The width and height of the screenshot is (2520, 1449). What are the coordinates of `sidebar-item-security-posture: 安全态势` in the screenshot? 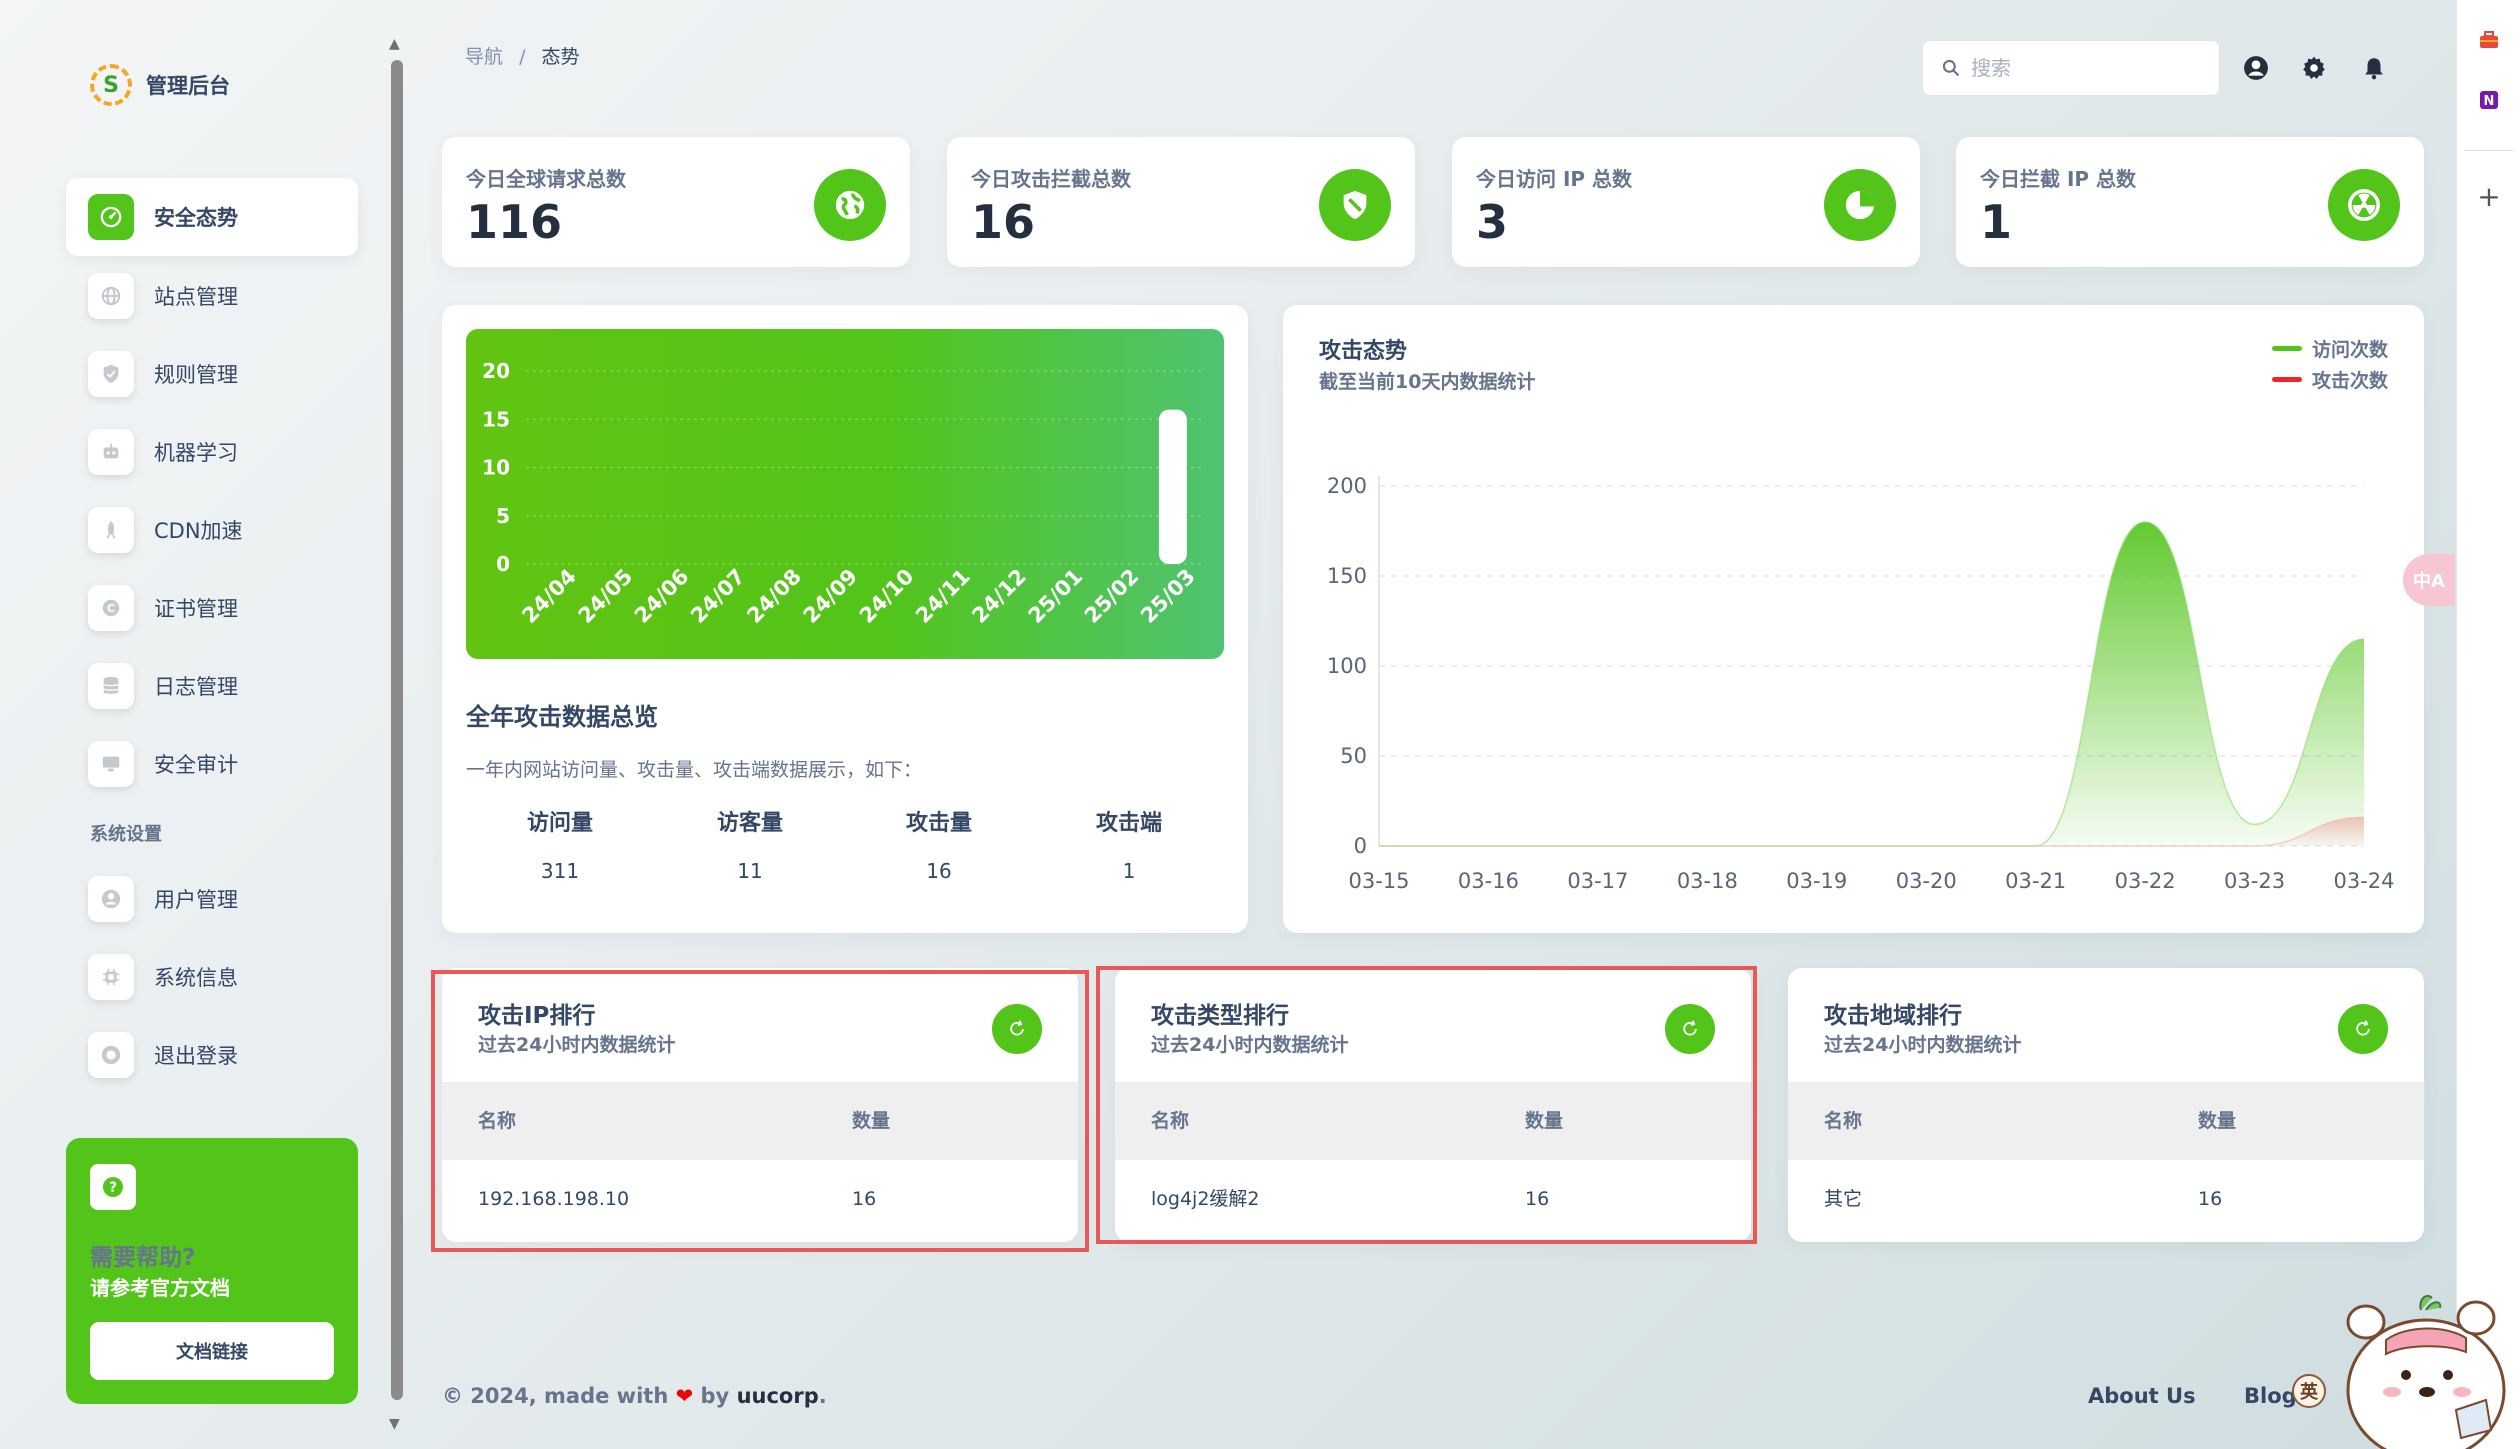 It's located at (212, 217).